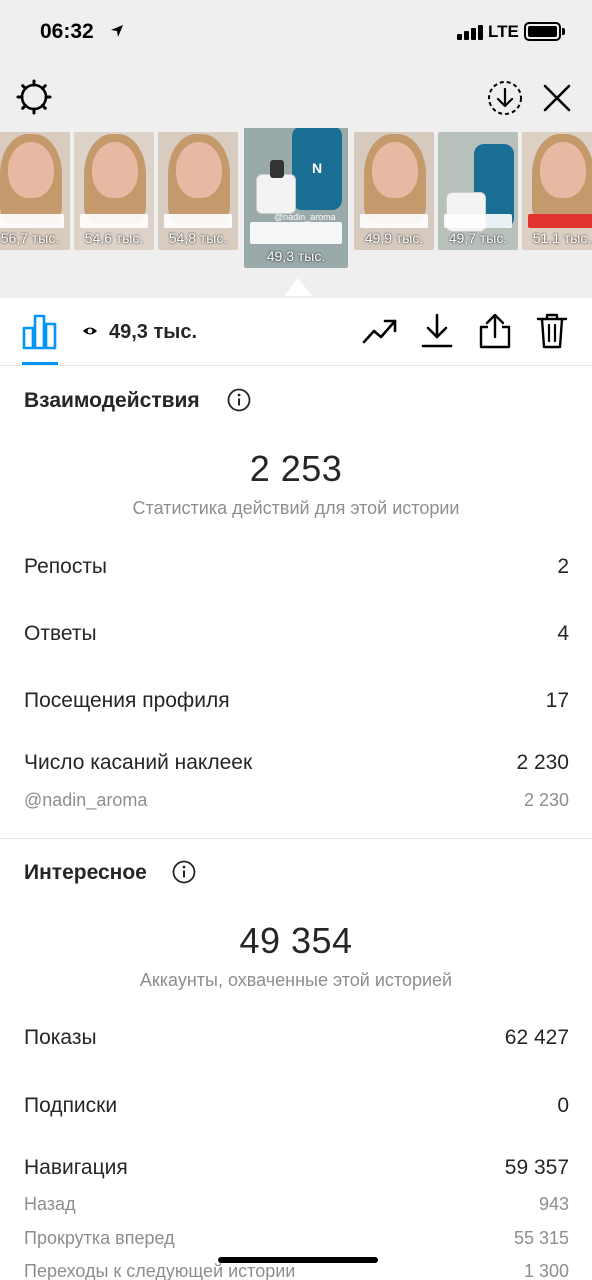 The width and height of the screenshot is (592, 1280). Describe the element at coordinates (160, 1270) in the screenshot. I see `sub-metric-label: Переходы к следующей истории` at that location.